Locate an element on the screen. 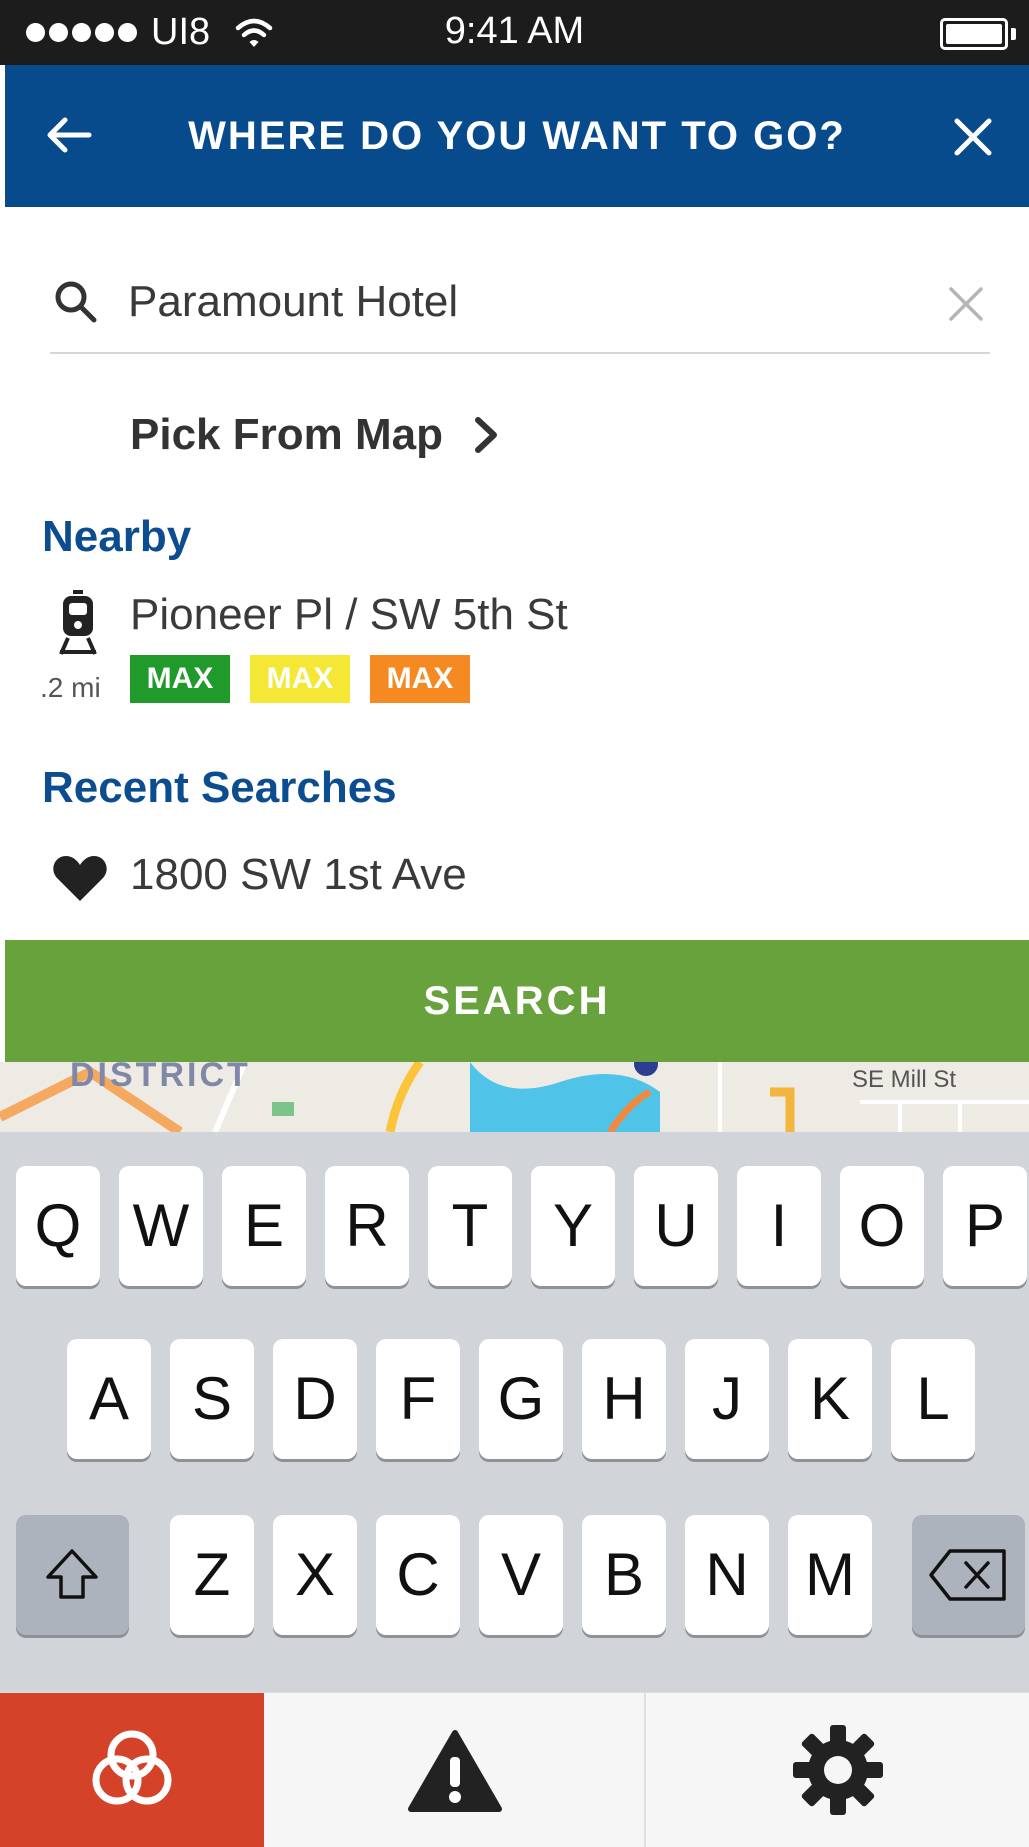 This screenshot has width=1029, height=1847. shift-icon is located at coordinates (72, 1574).